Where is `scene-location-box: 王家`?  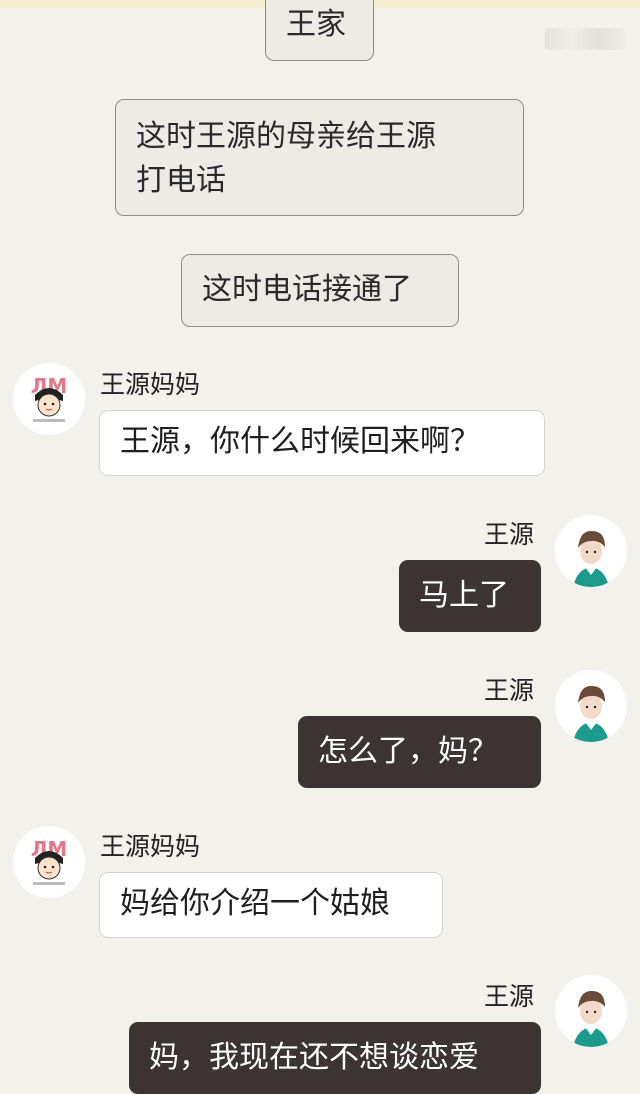 scene-location-box: 王家 is located at coordinates (319, 30).